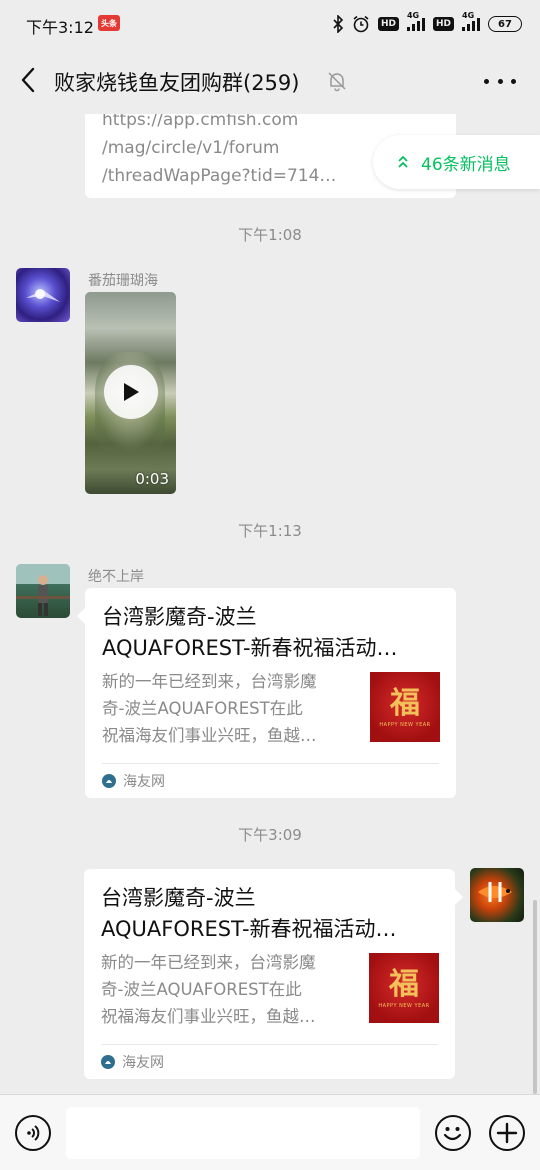 The image size is (540, 1170). I want to click on emoji-button, so click(453, 1133).